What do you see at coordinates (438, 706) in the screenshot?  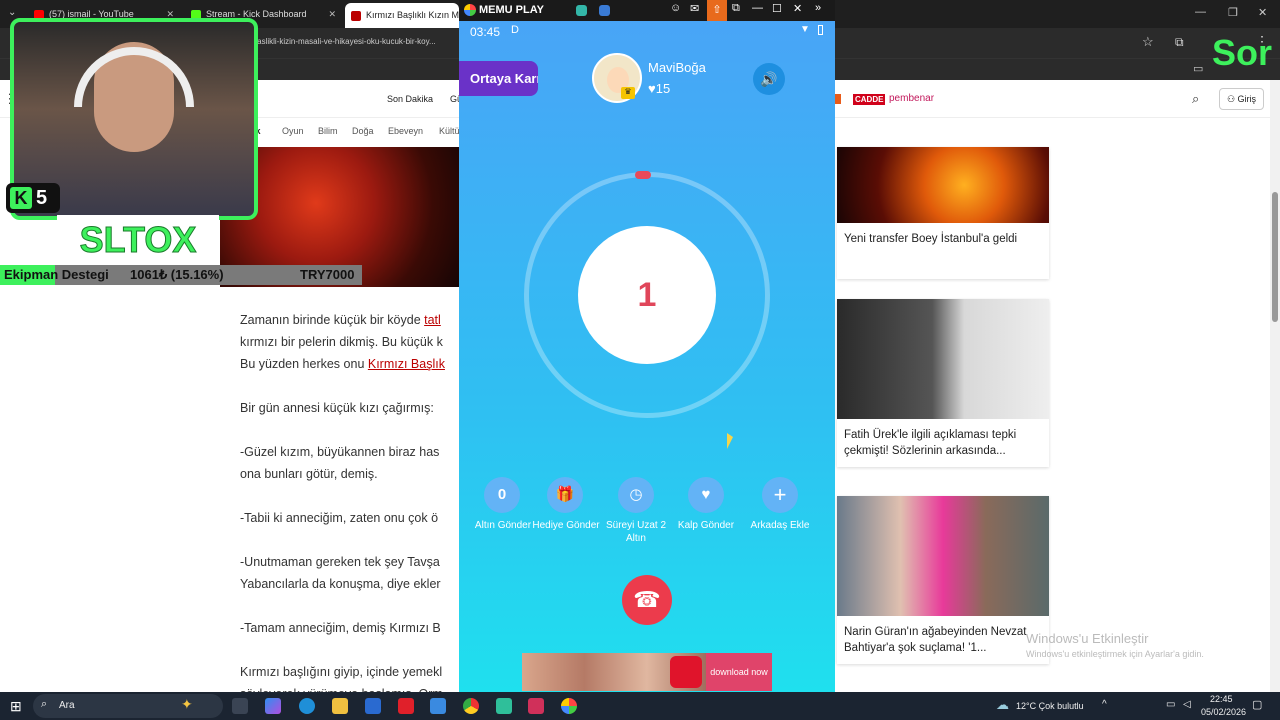 I see `mail-icon` at bounding box center [438, 706].